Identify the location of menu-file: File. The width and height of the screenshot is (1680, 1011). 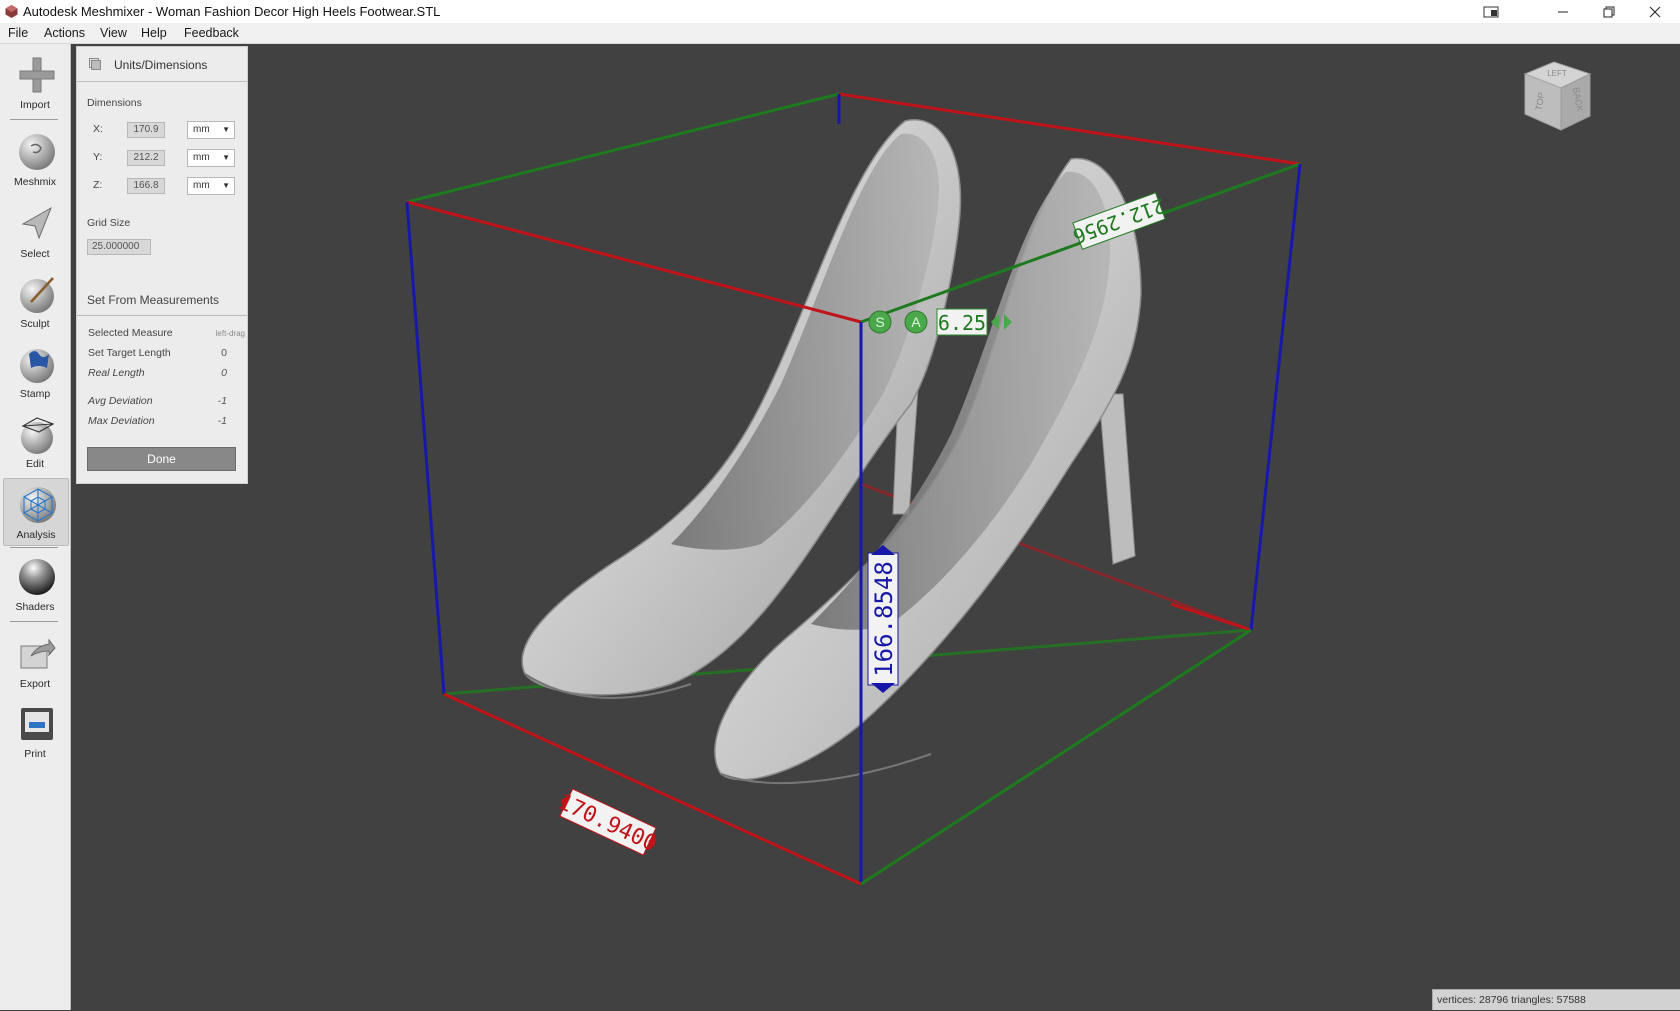
(18, 33).